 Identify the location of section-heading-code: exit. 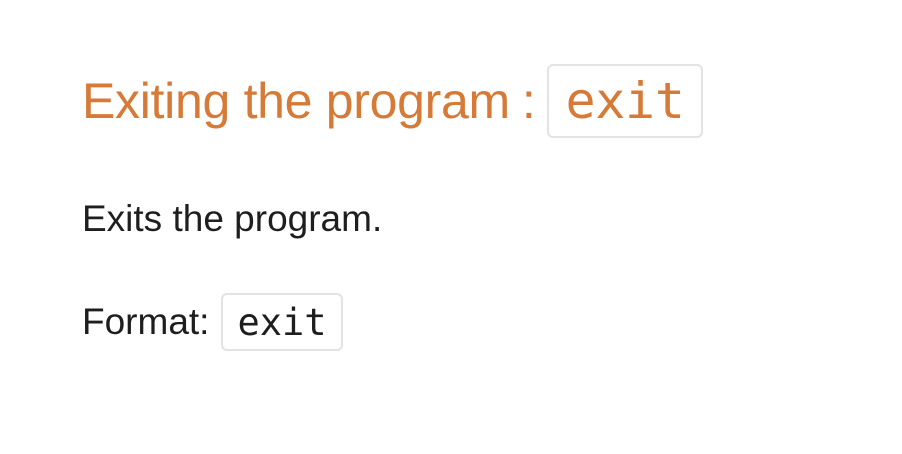
(625, 101).